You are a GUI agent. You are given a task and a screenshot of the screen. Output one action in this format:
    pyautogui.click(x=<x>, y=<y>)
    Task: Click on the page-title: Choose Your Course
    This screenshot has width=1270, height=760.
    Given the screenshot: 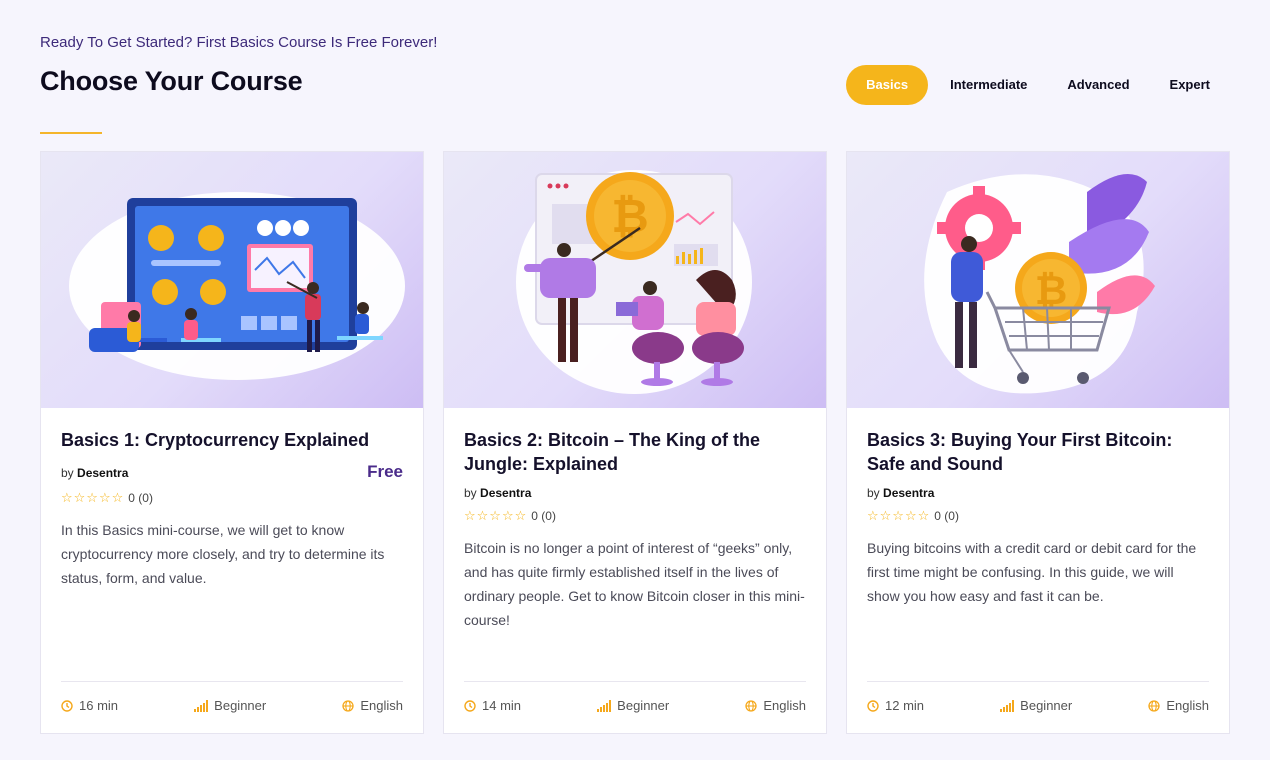 What is the action you would take?
    pyautogui.click(x=171, y=81)
    